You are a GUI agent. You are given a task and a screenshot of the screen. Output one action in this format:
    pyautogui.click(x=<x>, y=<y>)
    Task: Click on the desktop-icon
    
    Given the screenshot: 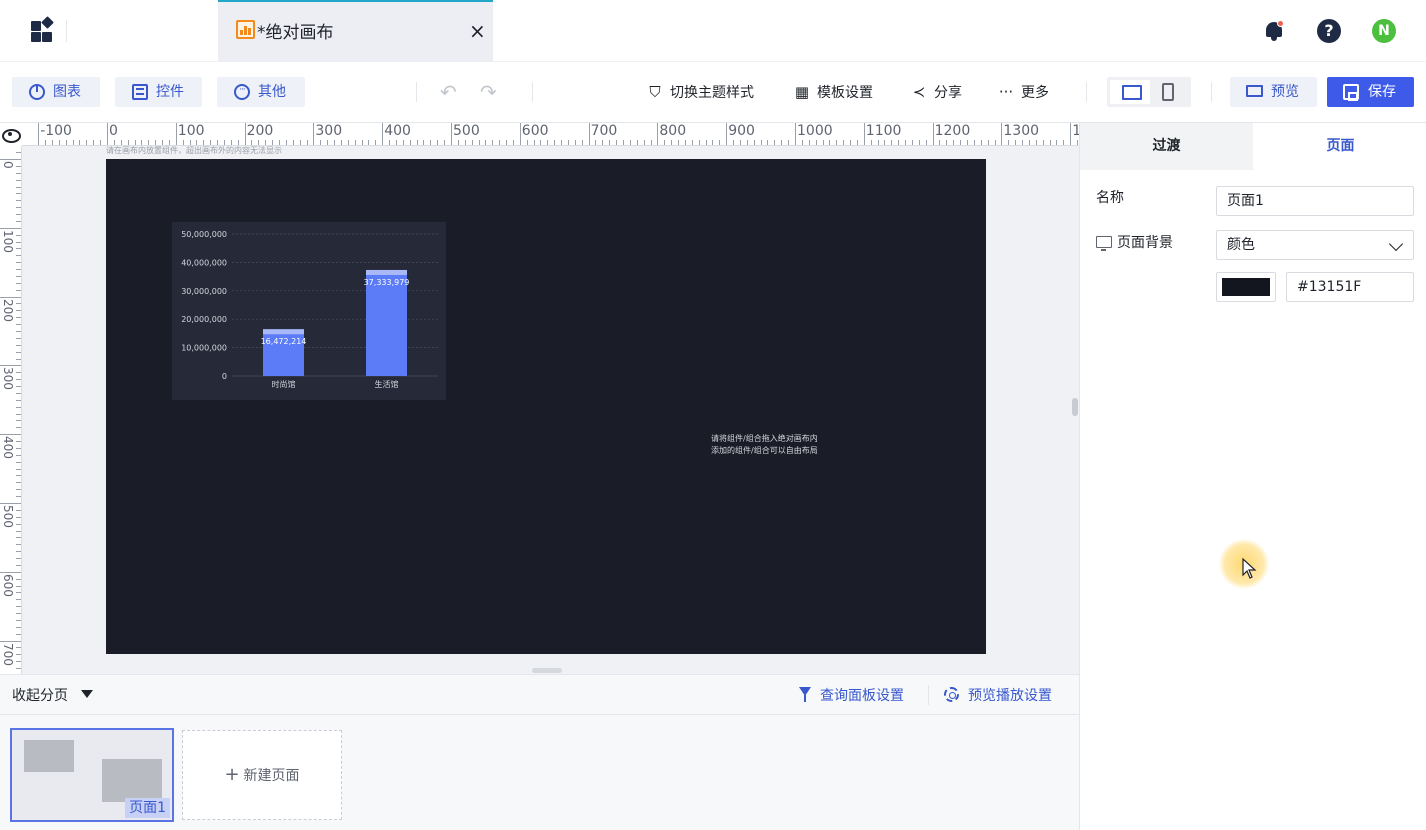 What is the action you would take?
    pyautogui.click(x=1130, y=92)
    